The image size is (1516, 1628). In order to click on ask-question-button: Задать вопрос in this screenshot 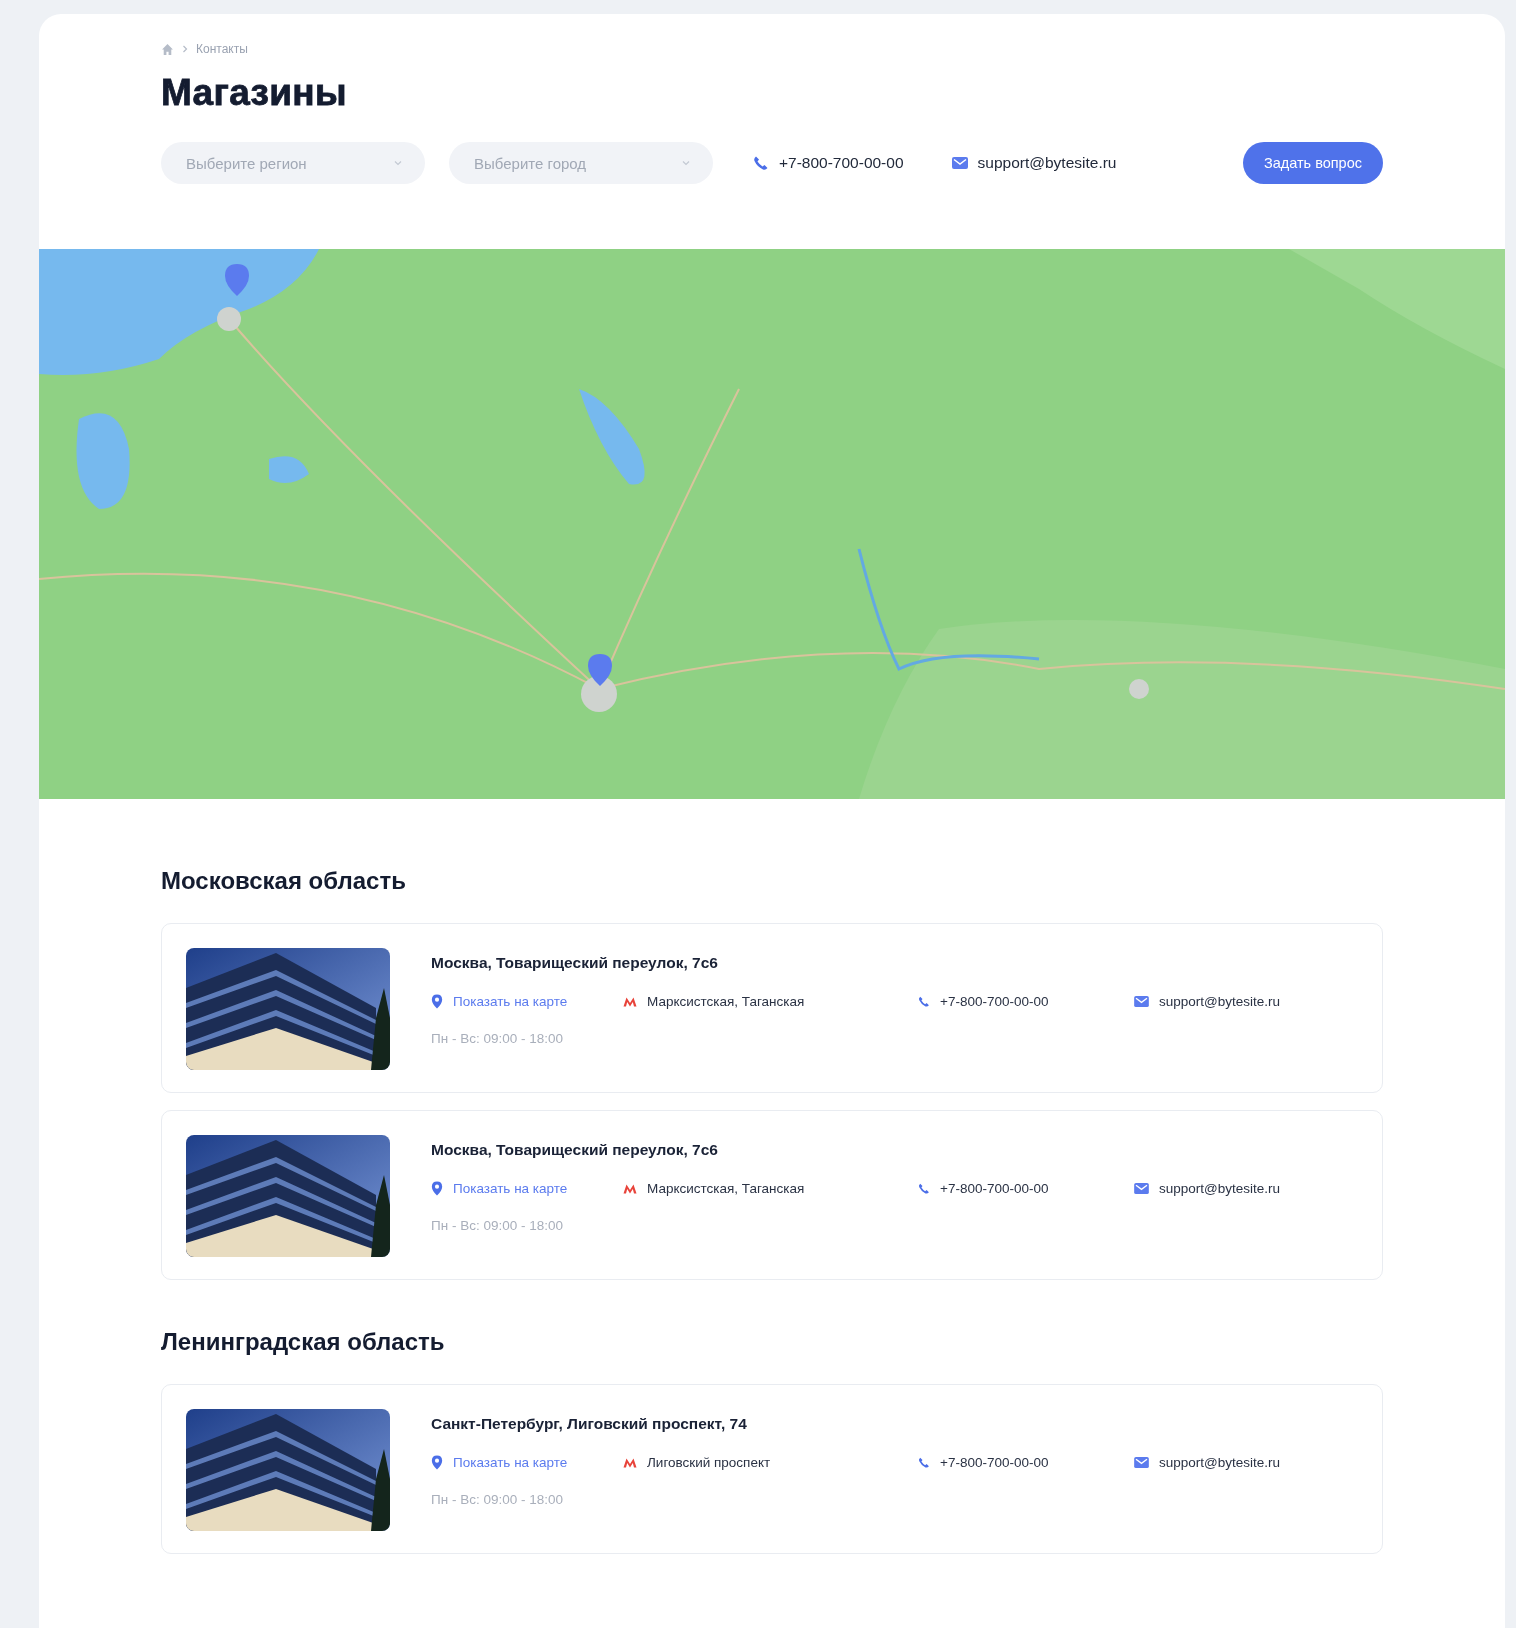, I will do `click(1312, 163)`.